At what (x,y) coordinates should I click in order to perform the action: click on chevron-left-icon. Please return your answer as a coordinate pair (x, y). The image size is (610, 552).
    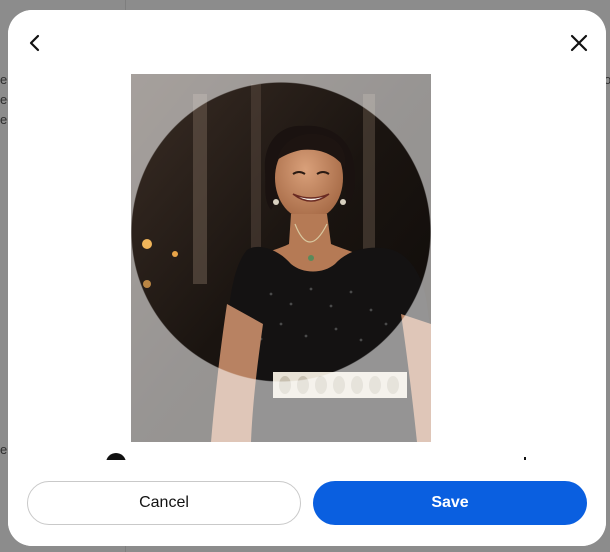
    Looking at the image, I should click on (34, 43).